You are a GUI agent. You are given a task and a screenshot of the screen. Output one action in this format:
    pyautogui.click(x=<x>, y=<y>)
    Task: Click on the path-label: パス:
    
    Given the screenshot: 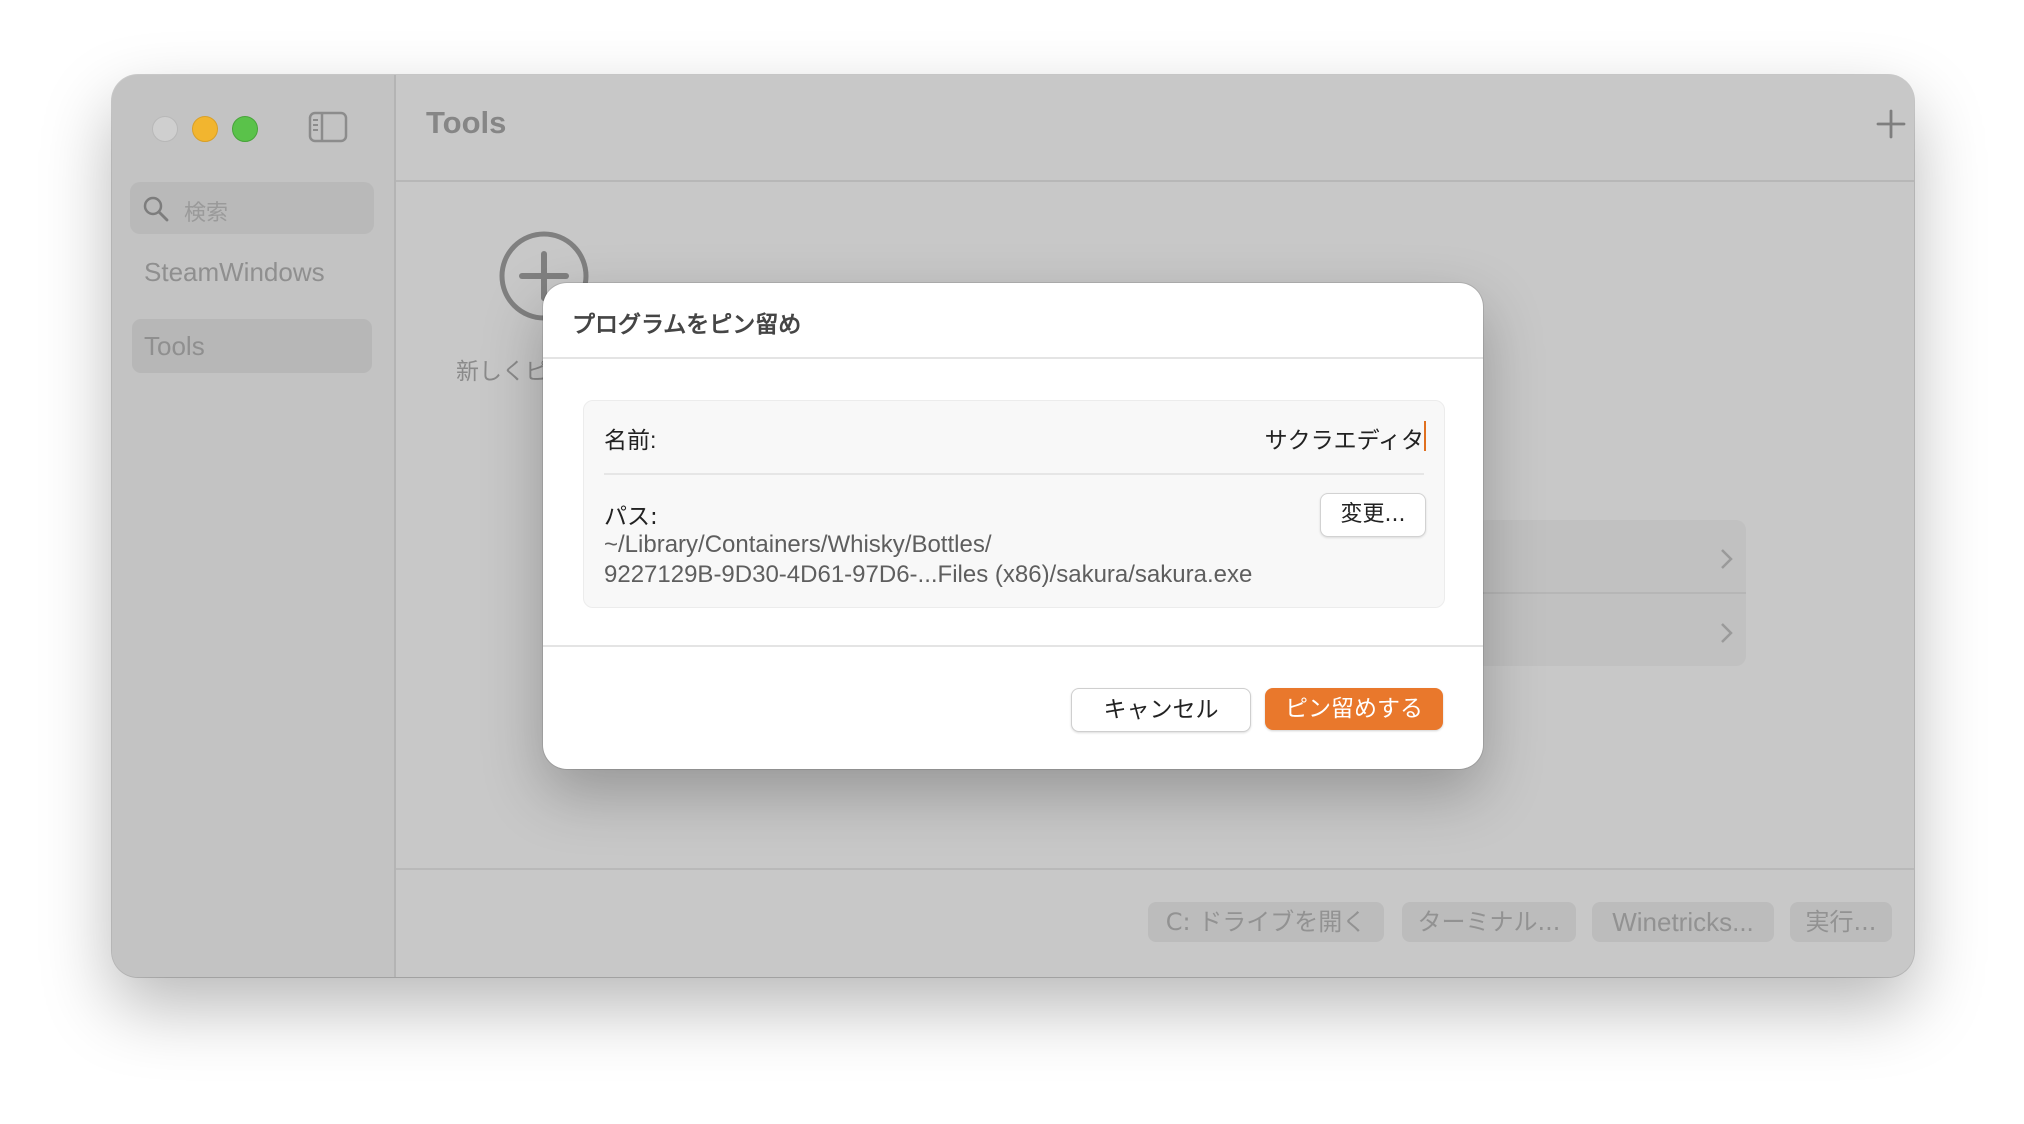 What is the action you would take?
    pyautogui.click(x=631, y=517)
    